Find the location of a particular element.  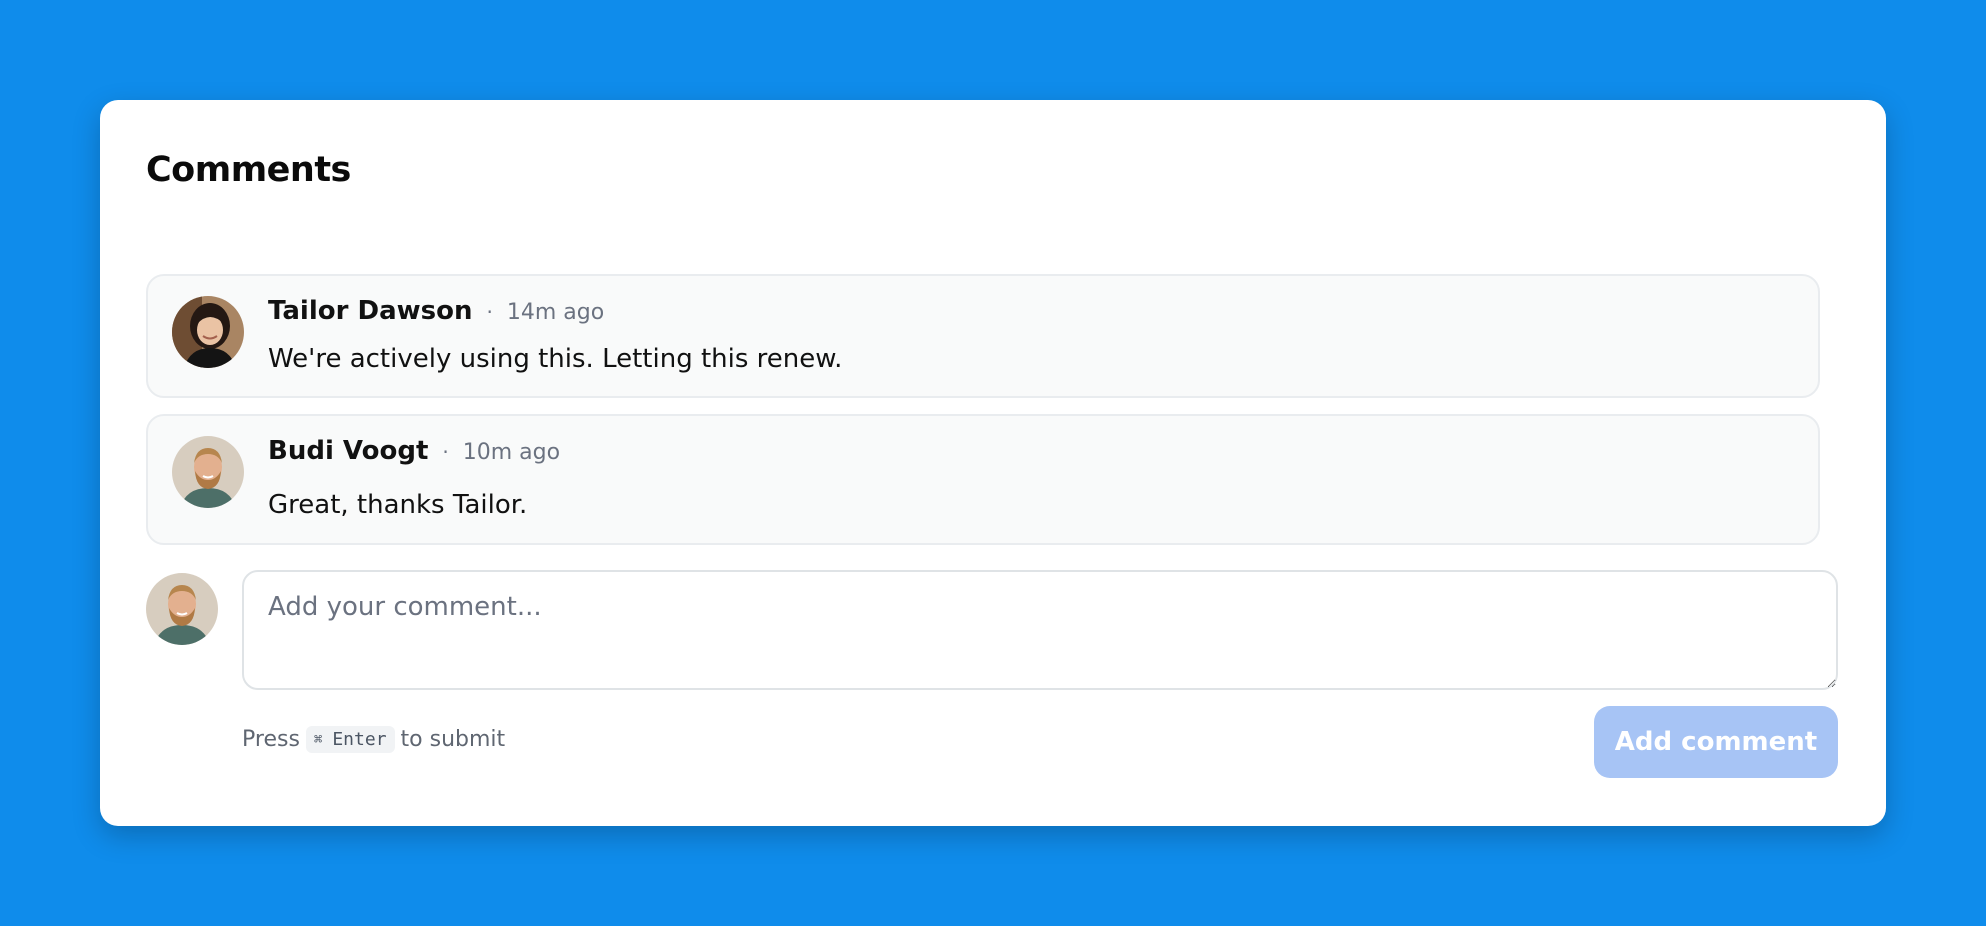

submit-hint: Press ⌘ Enter to submit is located at coordinates (373, 739).